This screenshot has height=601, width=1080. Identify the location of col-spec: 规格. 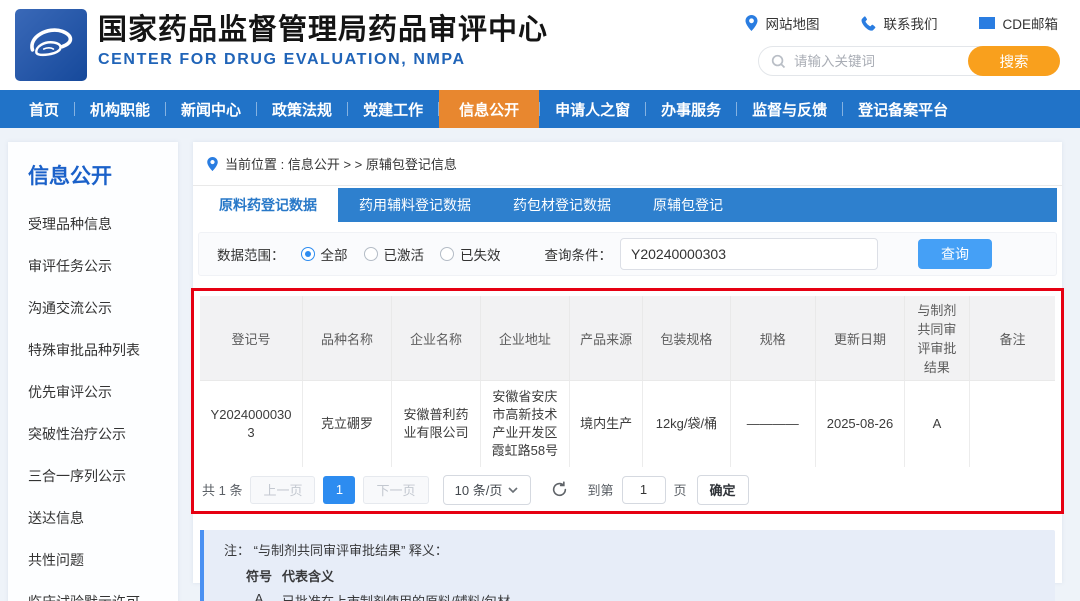
(773, 338).